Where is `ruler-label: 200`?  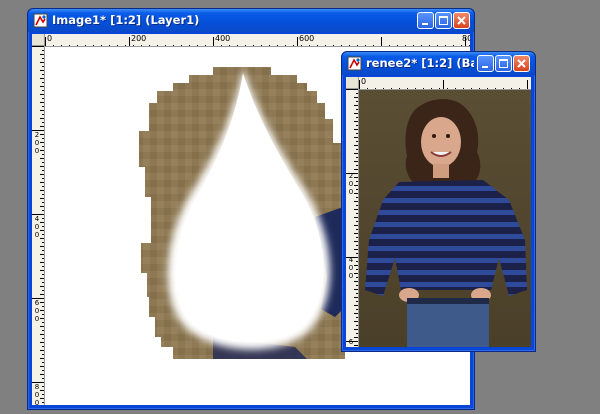 ruler-label: 200 is located at coordinates (139, 38).